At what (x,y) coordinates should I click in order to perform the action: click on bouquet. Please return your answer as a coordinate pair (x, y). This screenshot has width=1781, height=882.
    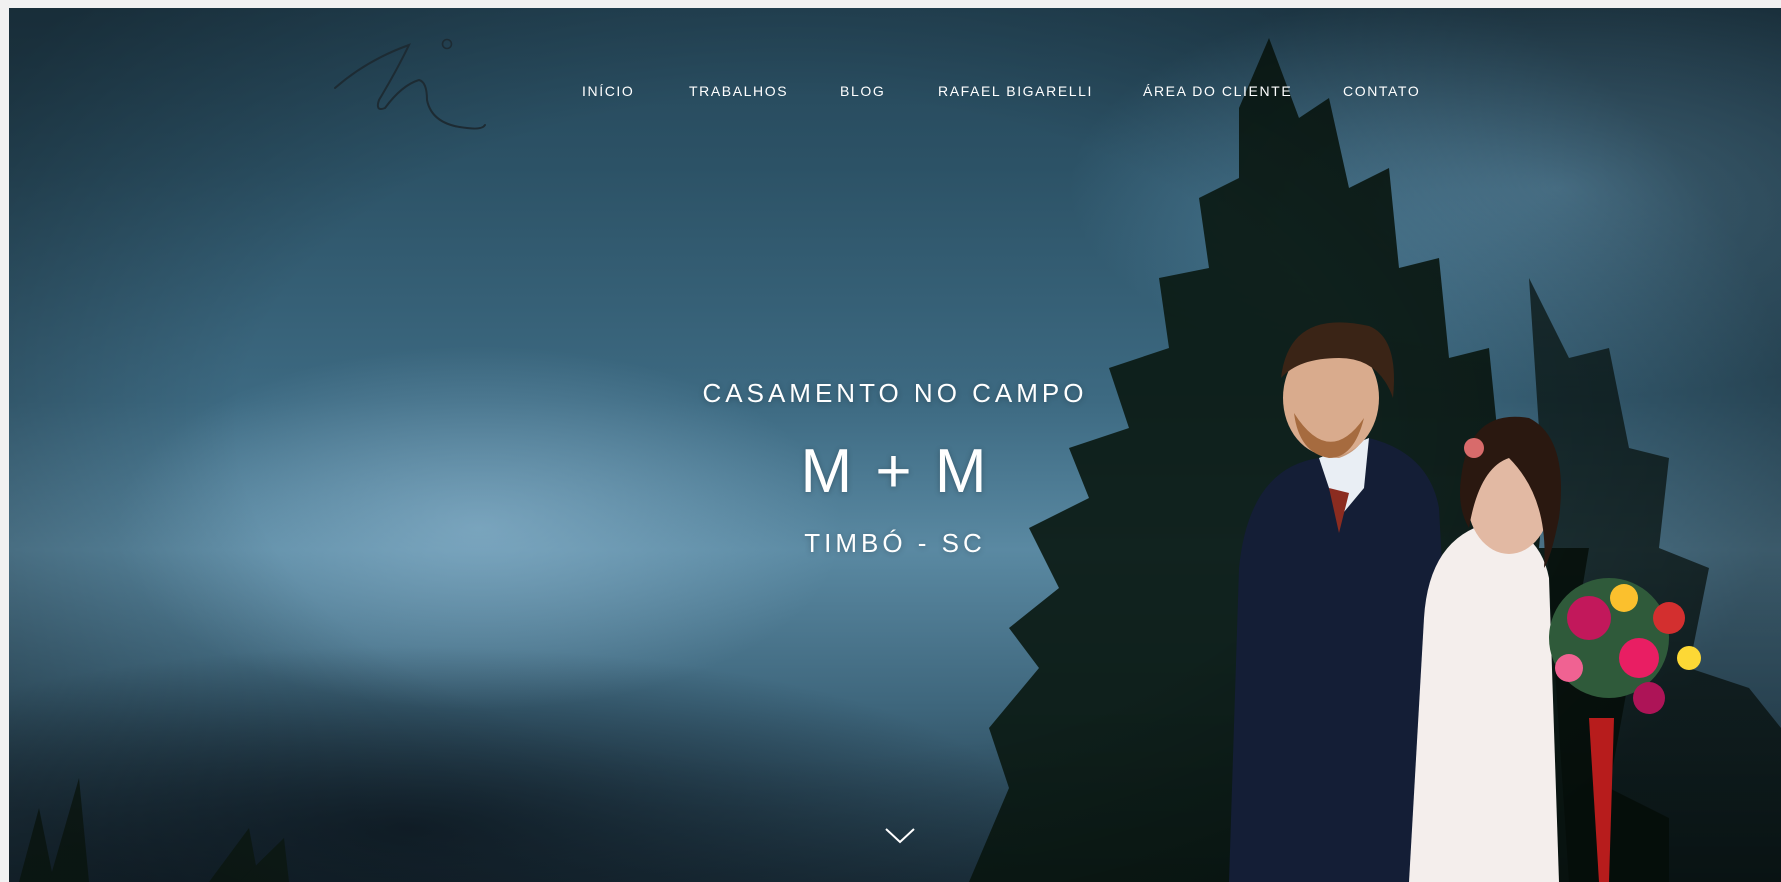
    Looking at the image, I should click on (1625, 730).